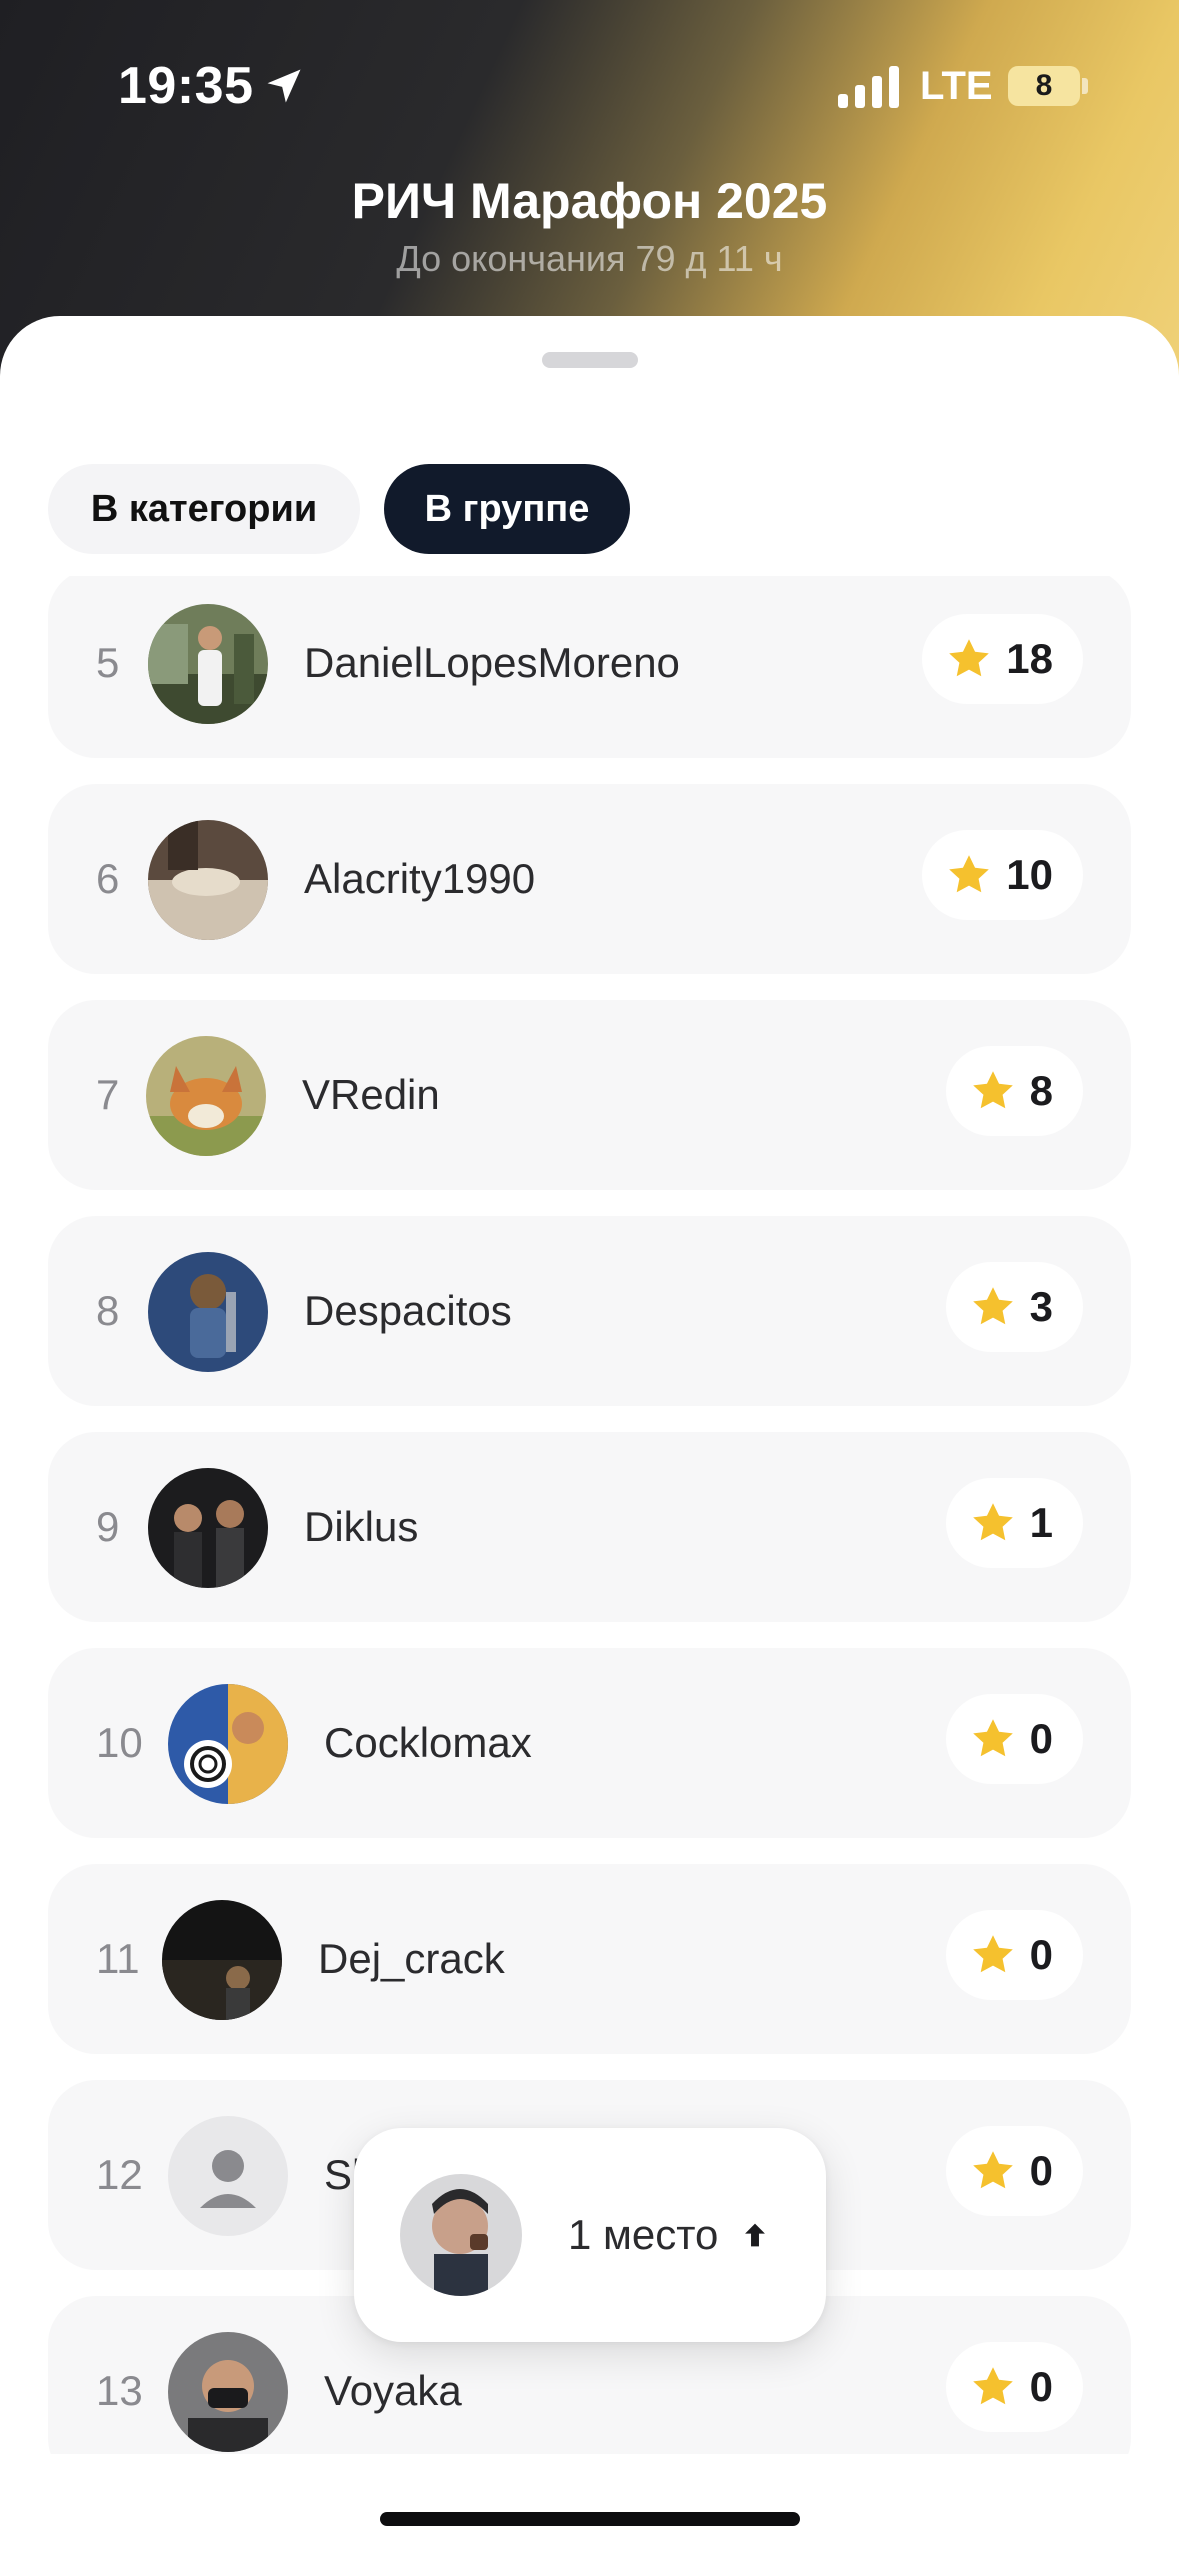 The width and height of the screenshot is (1179, 2556). Describe the element at coordinates (420, 878) in the screenshot. I see `player-name: Alacrity1990` at that location.